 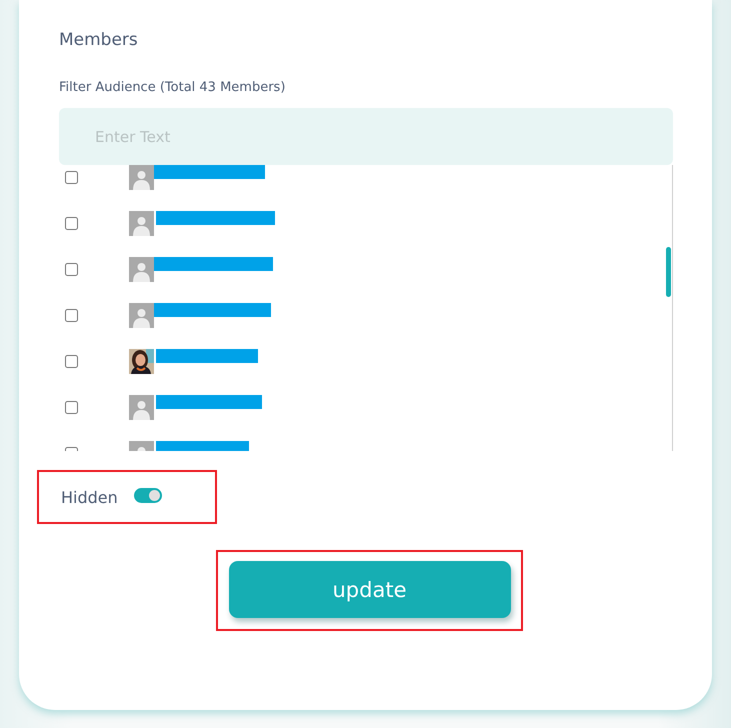 What do you see at coordinates (99, 41) in the screenshot?
I see `section-title: Members` at bounding box center [99, 41].